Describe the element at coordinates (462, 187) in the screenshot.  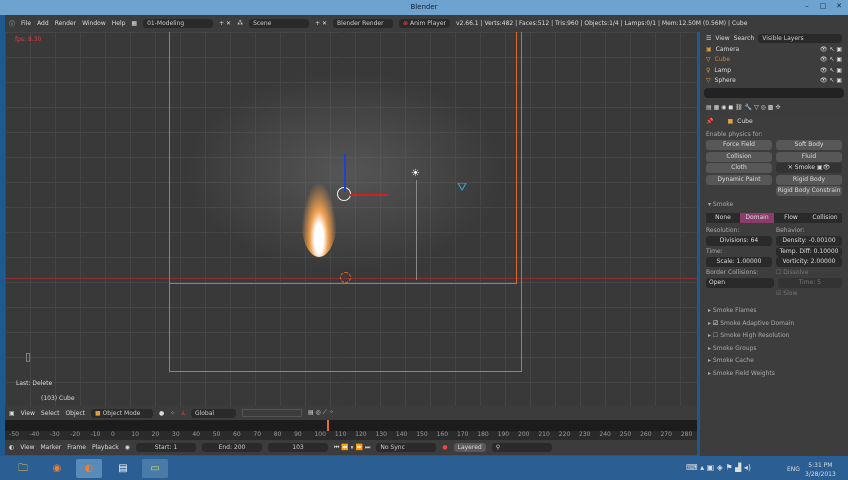
I see `camera-icon: ⛛` at that location.